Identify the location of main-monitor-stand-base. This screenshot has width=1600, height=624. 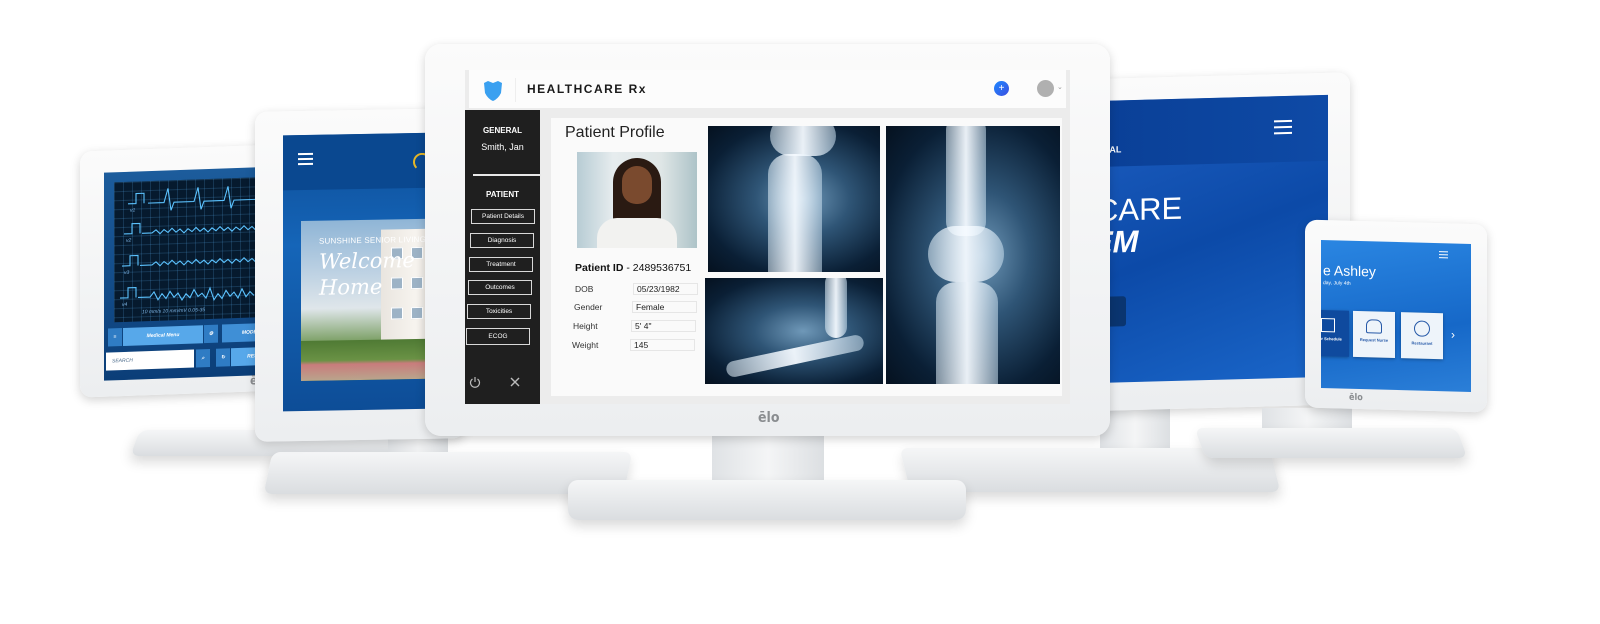
(767, 500).